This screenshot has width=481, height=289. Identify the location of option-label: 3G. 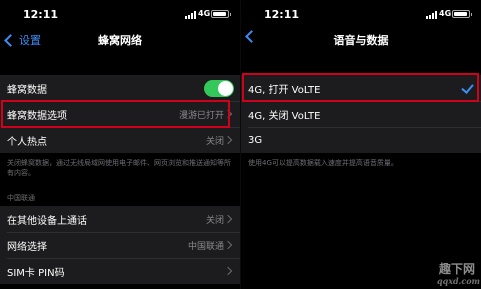
(255, 140).